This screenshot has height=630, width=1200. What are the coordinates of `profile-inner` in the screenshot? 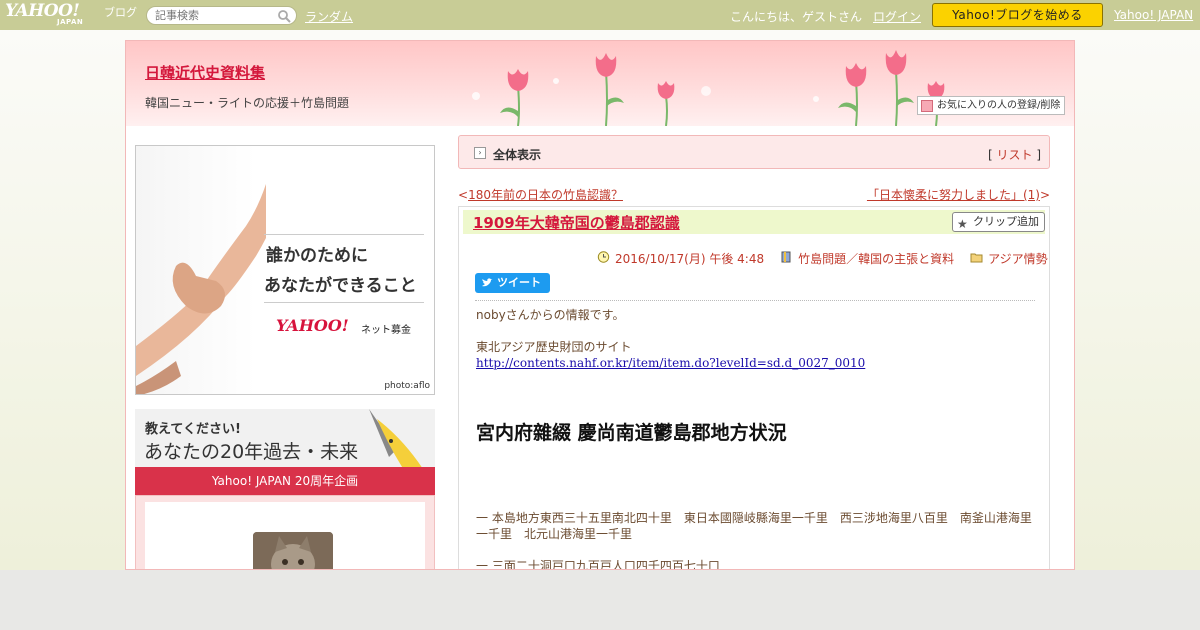 It's located at (285, 535).